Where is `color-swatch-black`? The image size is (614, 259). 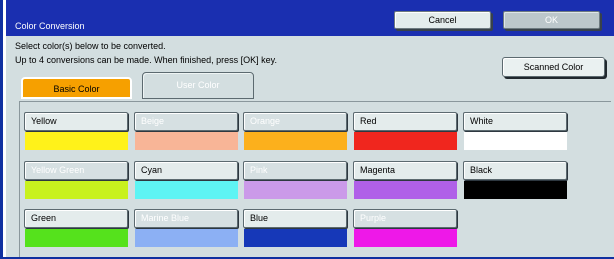 color-swatch-black is located at coordinates (515, 190).